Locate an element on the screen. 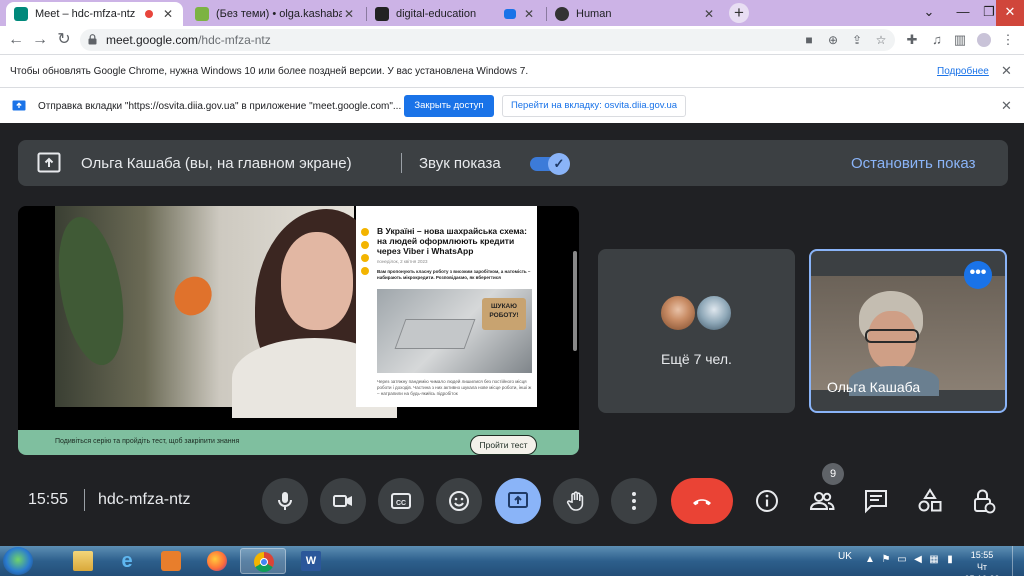 This screenshot has width=1024, height=576. social-icons is located at coordinates (365, 254).